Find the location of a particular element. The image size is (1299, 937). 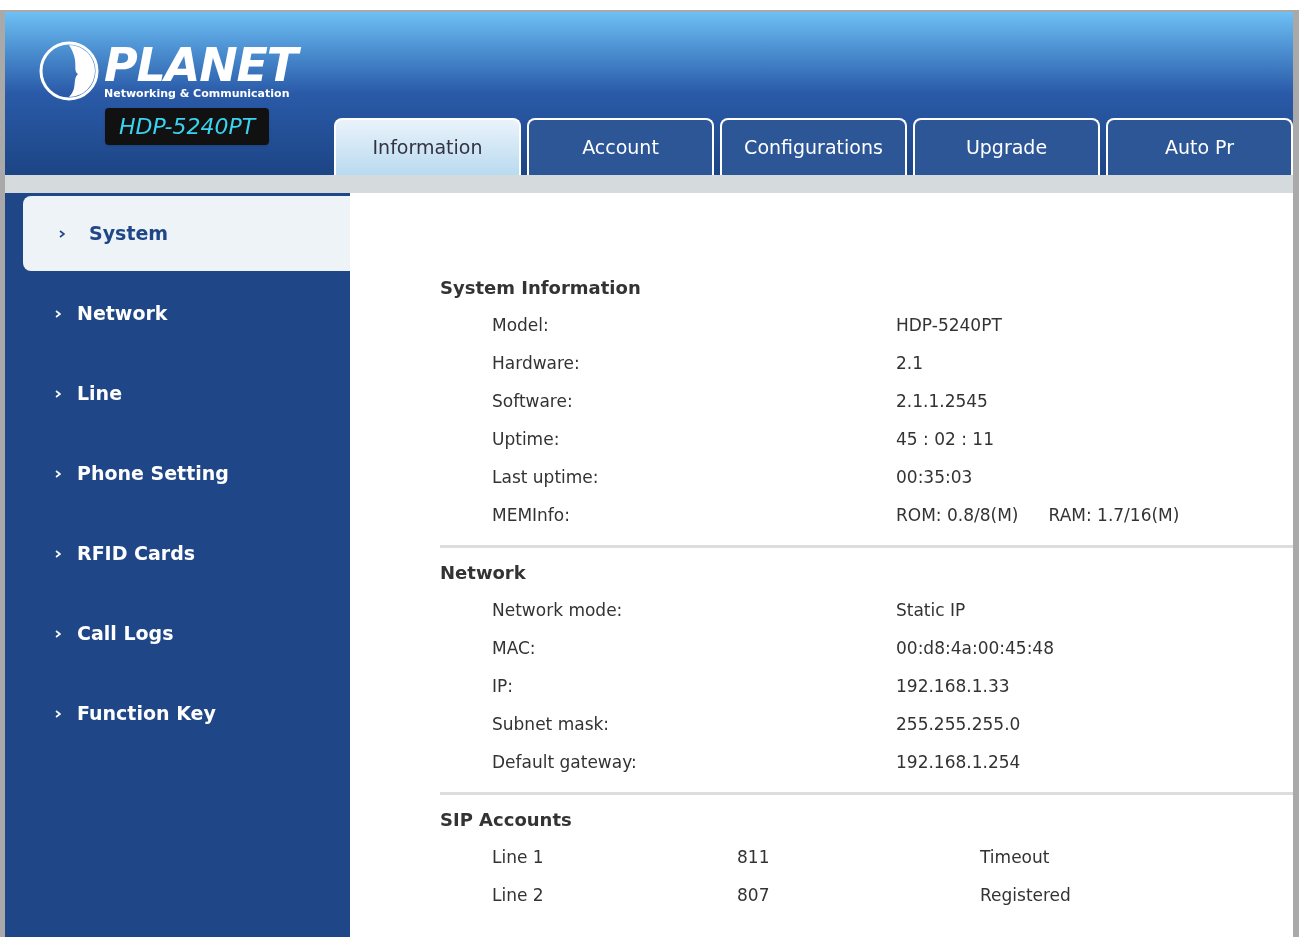

sidebar-item: Phone Setting is located at coordinates (177, 473).